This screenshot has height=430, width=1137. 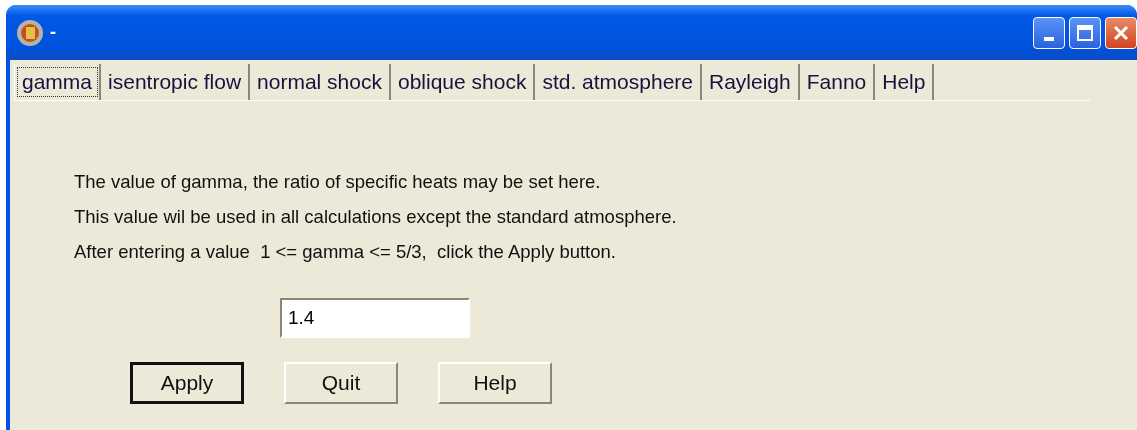 I want to click on instruction-text: The value of gamma, the ratio of specific heats may be set here., so click(x=338, y=182).